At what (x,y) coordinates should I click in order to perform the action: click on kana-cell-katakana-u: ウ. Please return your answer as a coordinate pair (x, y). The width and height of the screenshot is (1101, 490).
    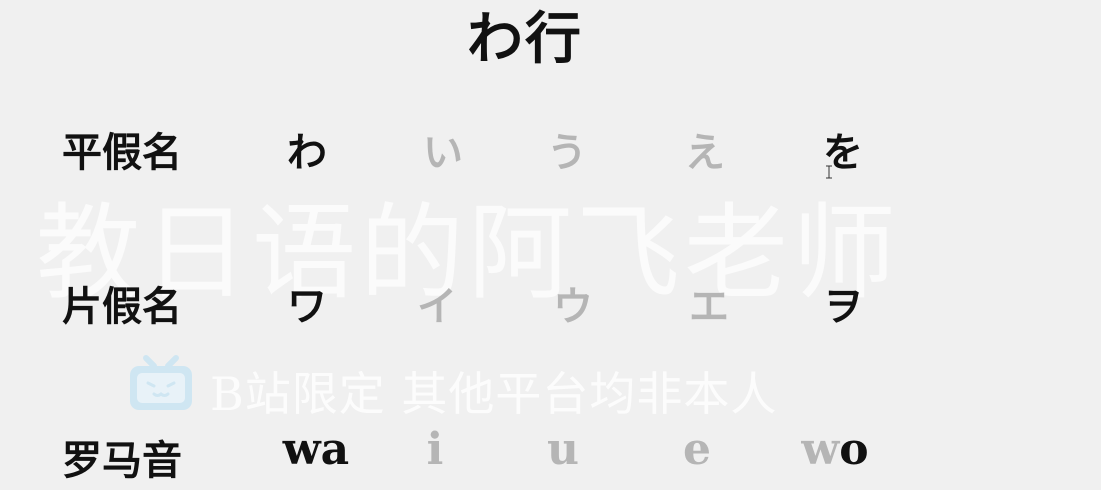
    Looking at the image, I should click on (573, 306).